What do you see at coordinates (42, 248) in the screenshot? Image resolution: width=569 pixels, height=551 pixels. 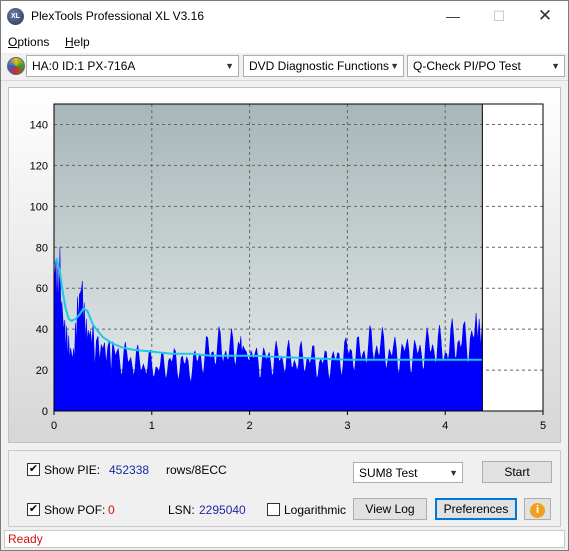 I see `y-tick-label: 80` at bounding box center [42, 248].